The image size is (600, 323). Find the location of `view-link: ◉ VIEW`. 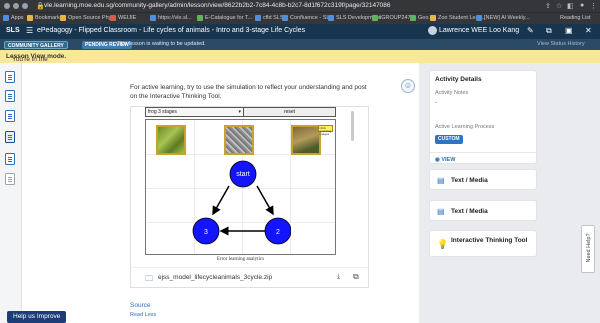

view-link: ◉ VIEW is located at coordinates (445, 160).